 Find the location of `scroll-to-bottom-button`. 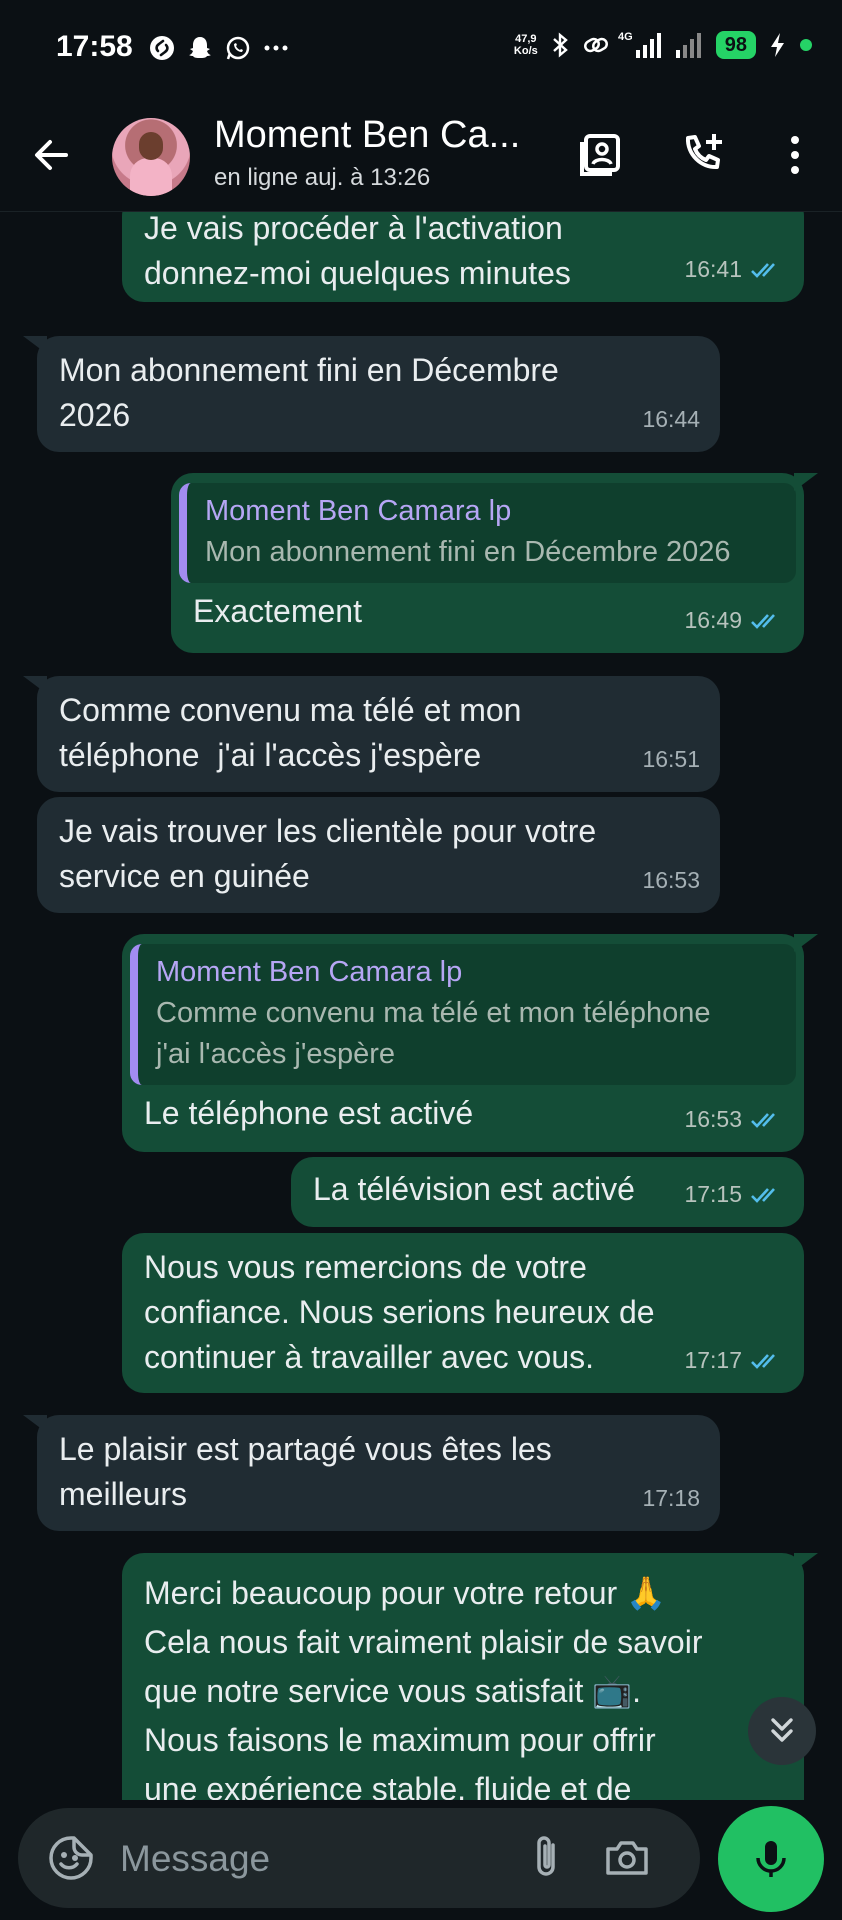

scroll-to-bottom-button is located at coordinates (782, 1731).